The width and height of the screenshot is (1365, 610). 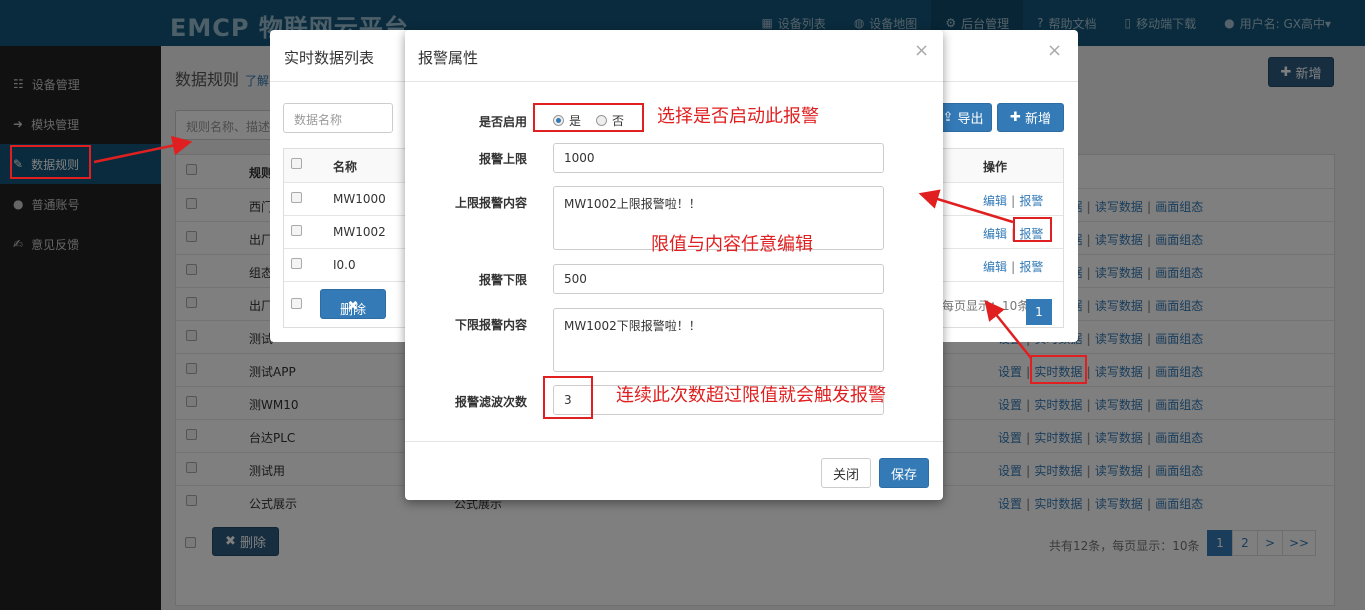 I want to click on plus-icon: ✚, so click(x=1015, y=117).